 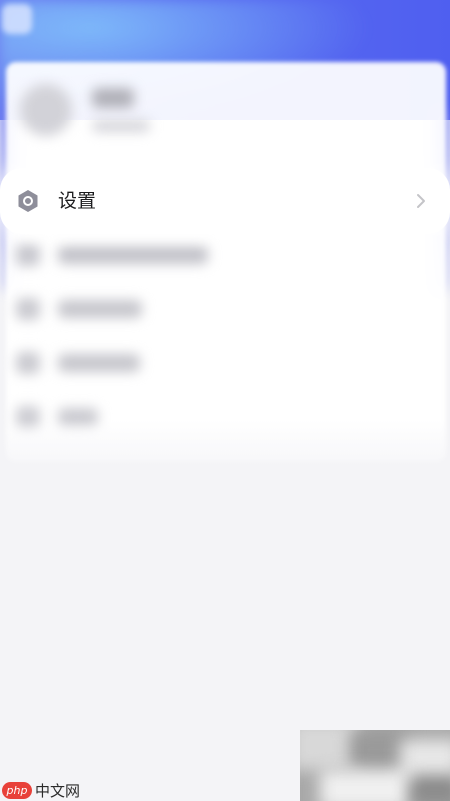 I want to click on watermark: php 中文网, so click(x=41, y=790).